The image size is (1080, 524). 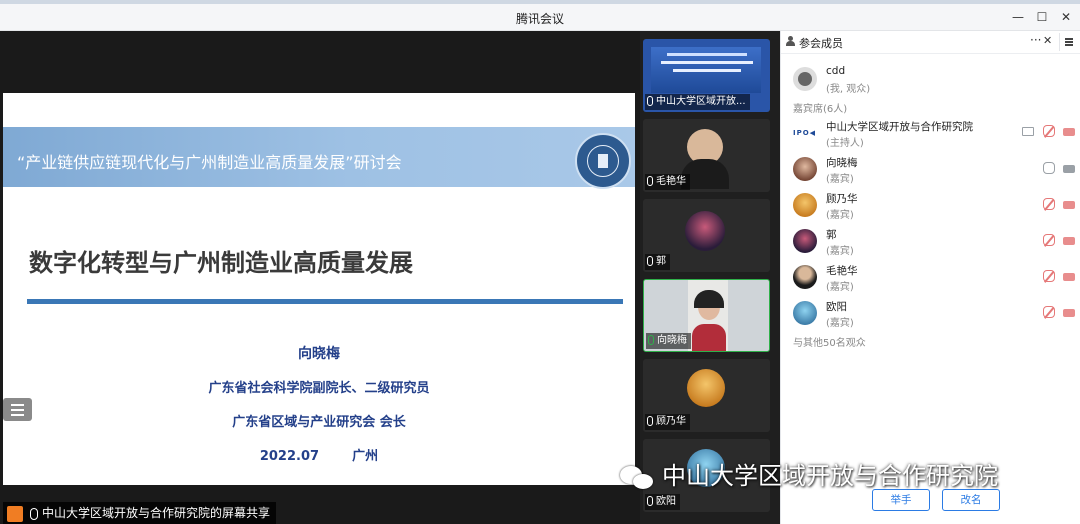 I want to click on member-guest: 顾乃华 (嘉宾), so click(x=933, y=206).